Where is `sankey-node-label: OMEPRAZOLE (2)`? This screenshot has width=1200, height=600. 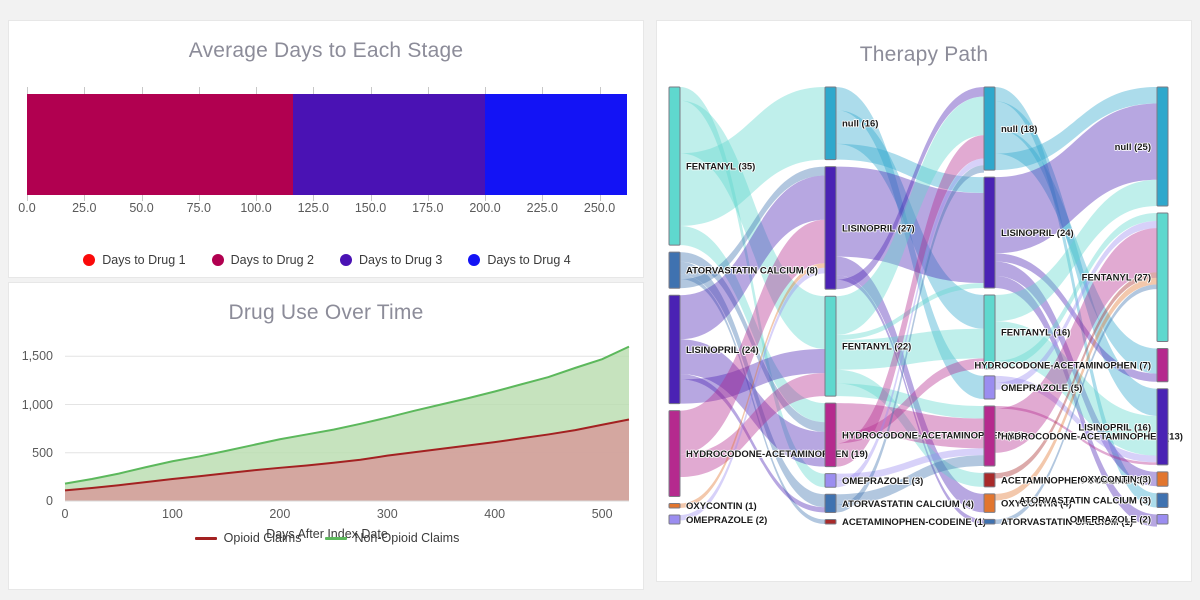 sankey-node-label: OMEPRAZOLE (2) is located at coordinates (1110, 520).